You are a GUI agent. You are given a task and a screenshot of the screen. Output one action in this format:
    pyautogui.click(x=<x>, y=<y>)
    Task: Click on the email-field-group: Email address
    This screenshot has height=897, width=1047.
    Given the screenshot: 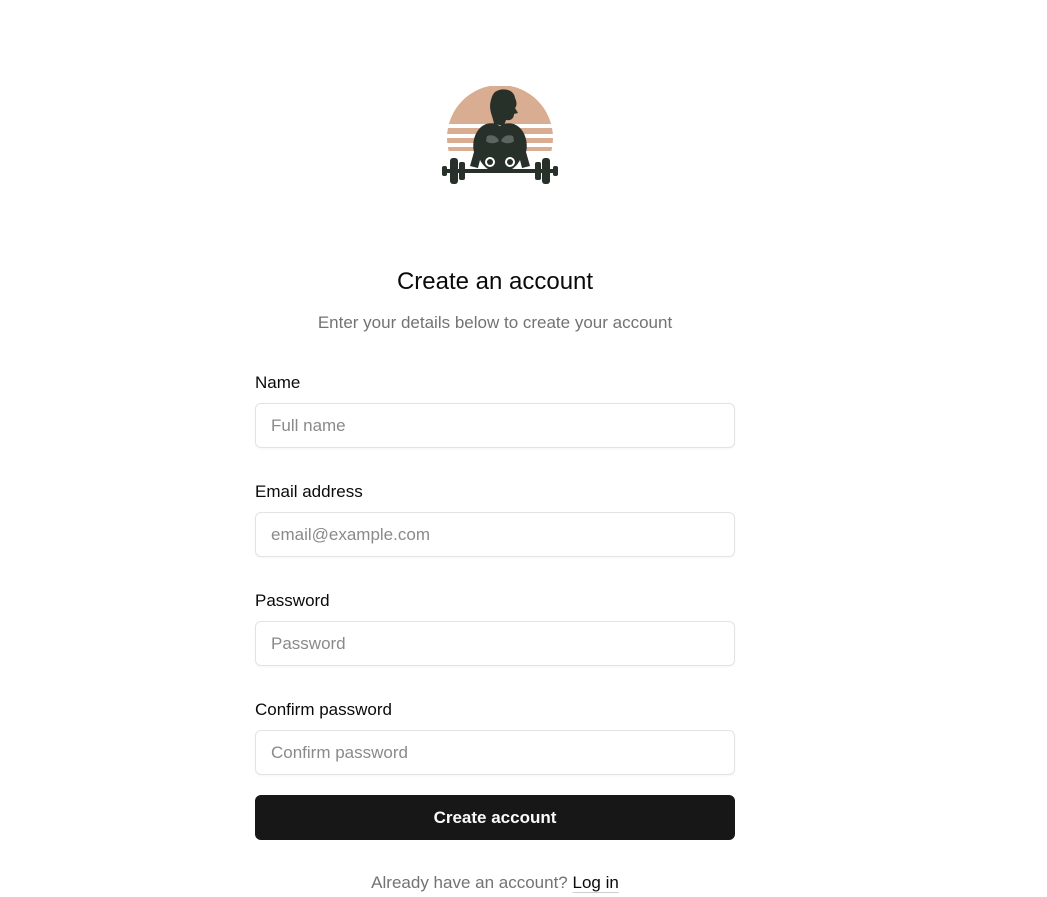 What is the action you would take?
    pyautogui.click(x=495, y=519)
    